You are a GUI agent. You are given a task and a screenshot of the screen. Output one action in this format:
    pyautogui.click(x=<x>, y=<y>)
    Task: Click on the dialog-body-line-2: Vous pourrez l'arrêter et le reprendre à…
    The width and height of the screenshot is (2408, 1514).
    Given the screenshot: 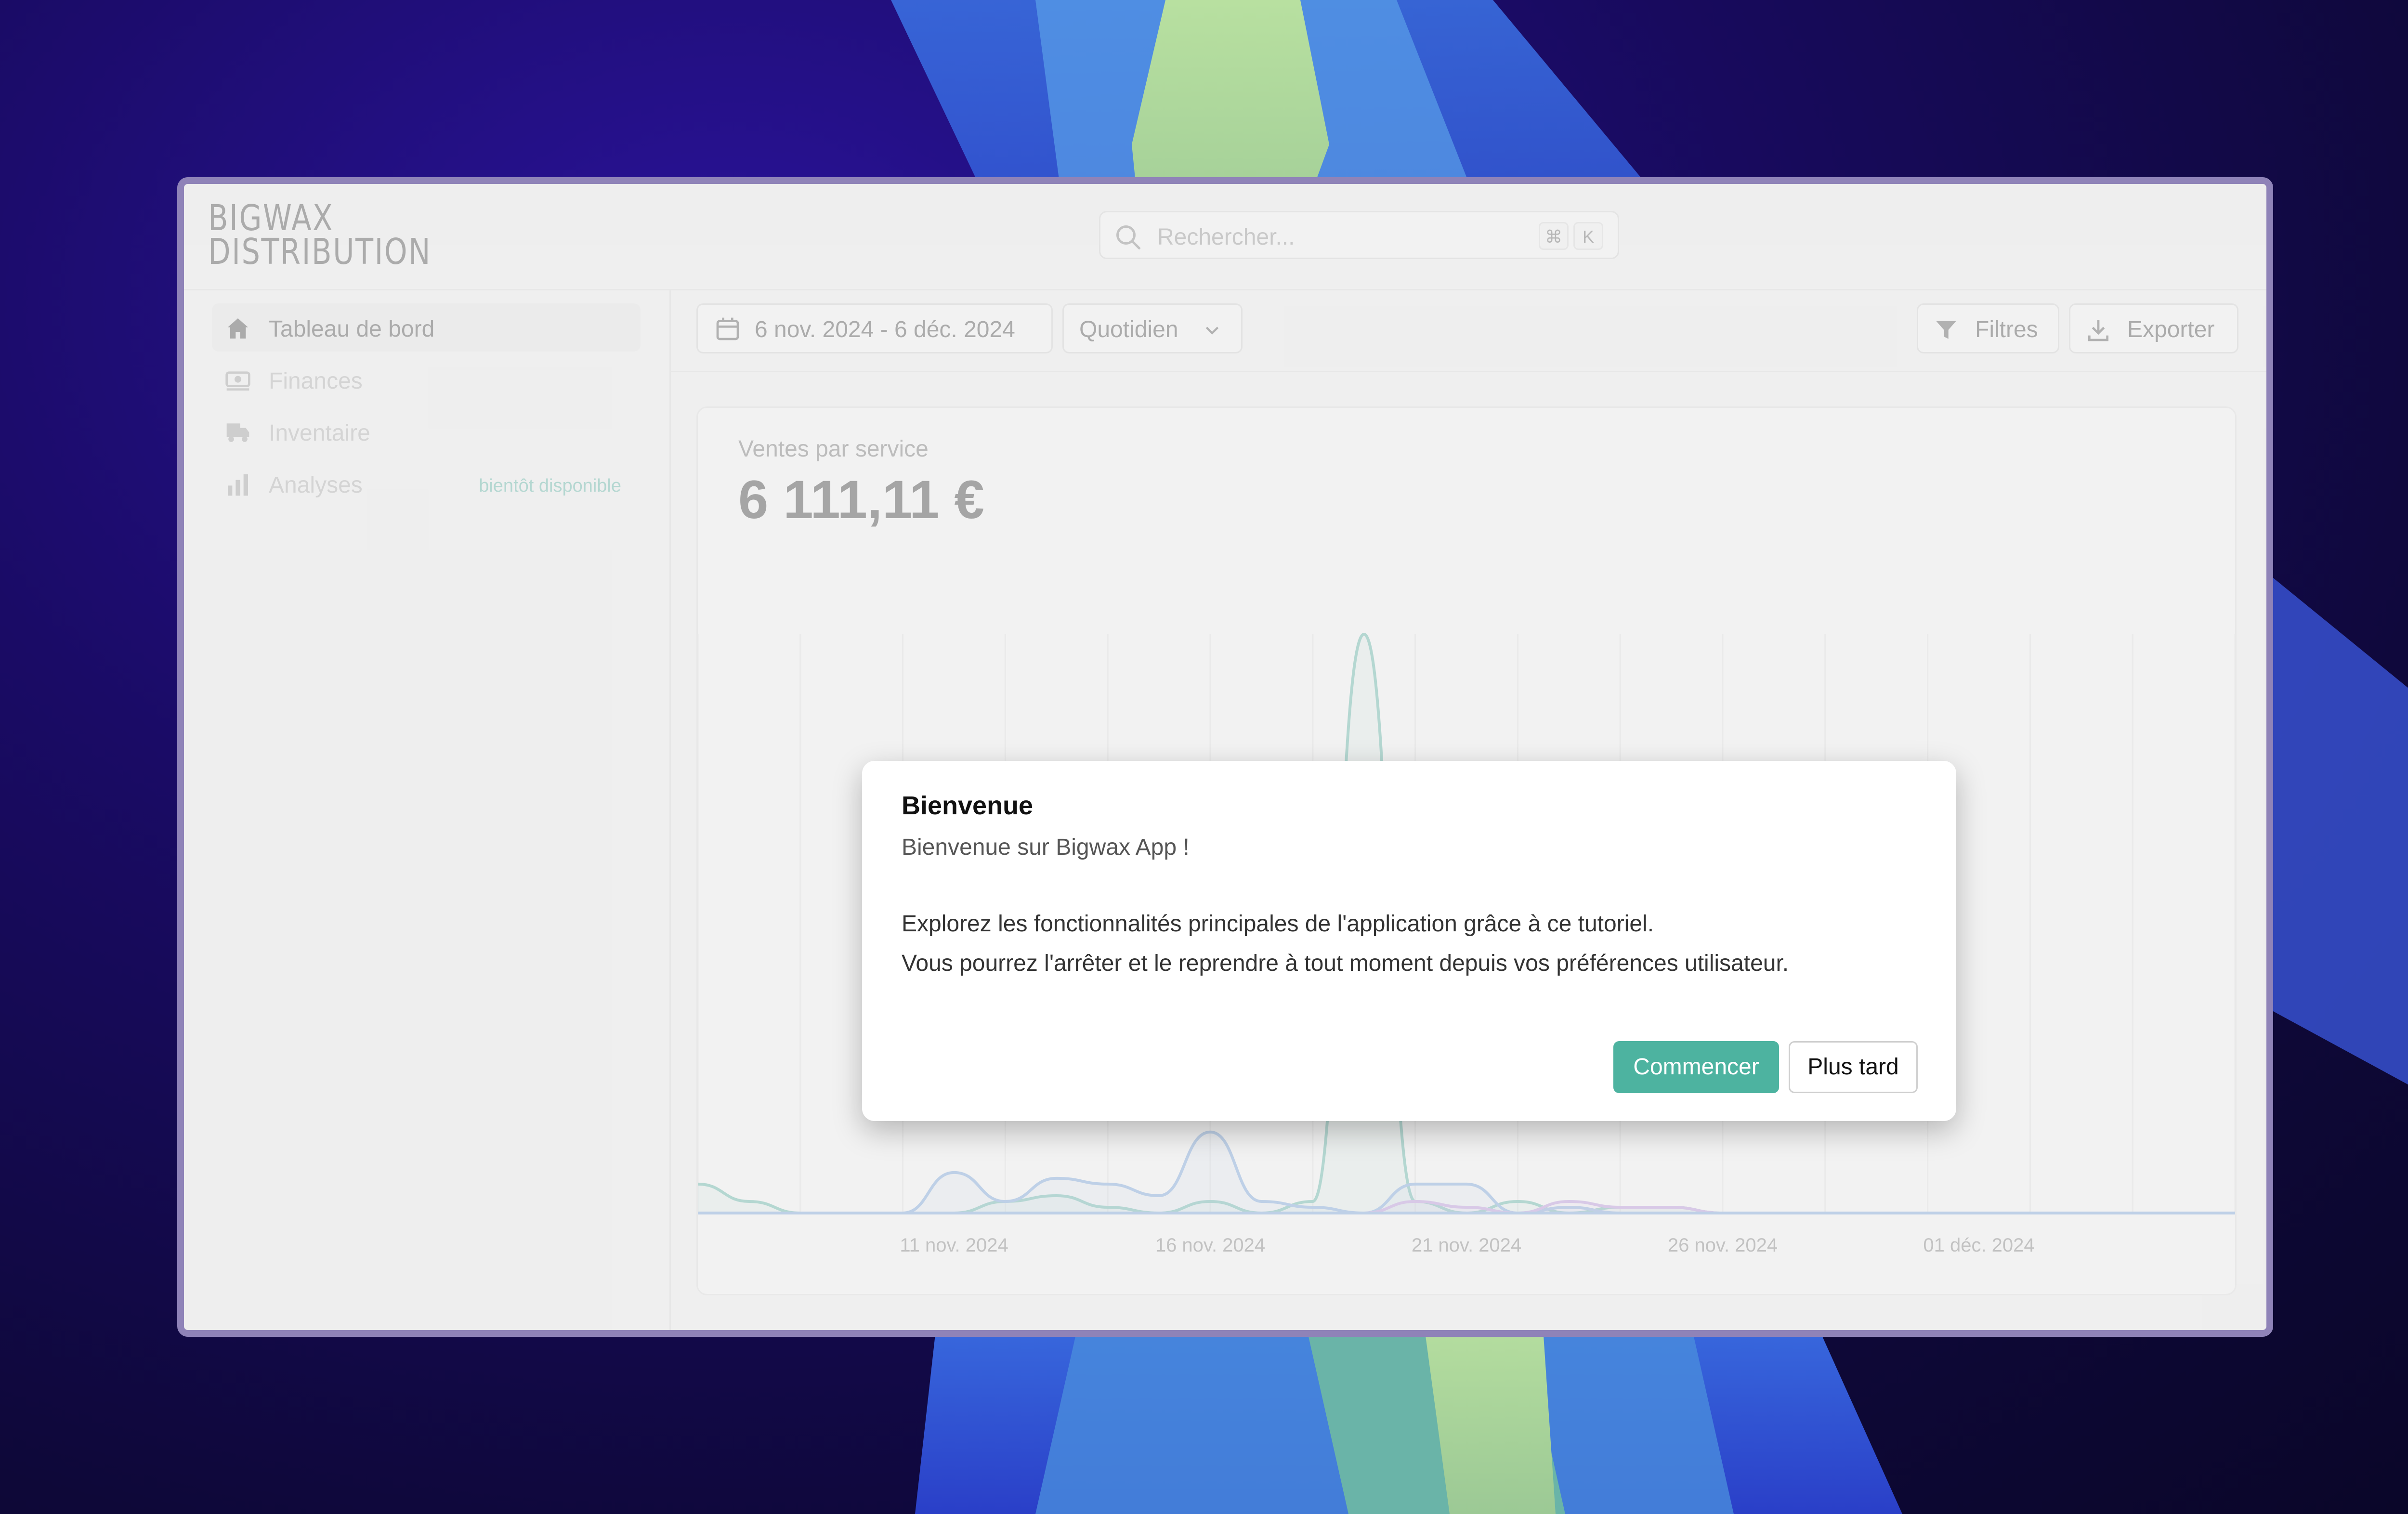 What is the action you would take?
    pyautogui.click(x=1345, y=963)
    